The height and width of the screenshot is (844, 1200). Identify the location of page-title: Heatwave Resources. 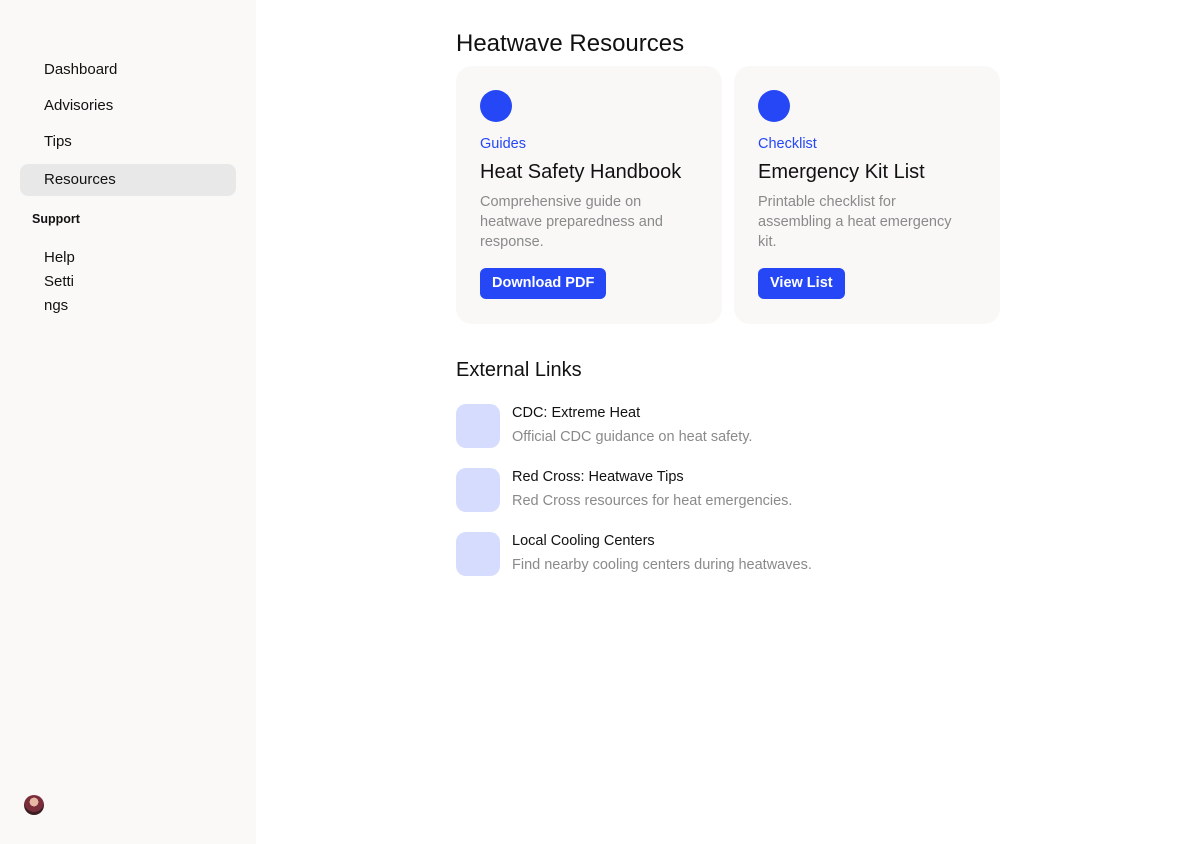
(570, 43).